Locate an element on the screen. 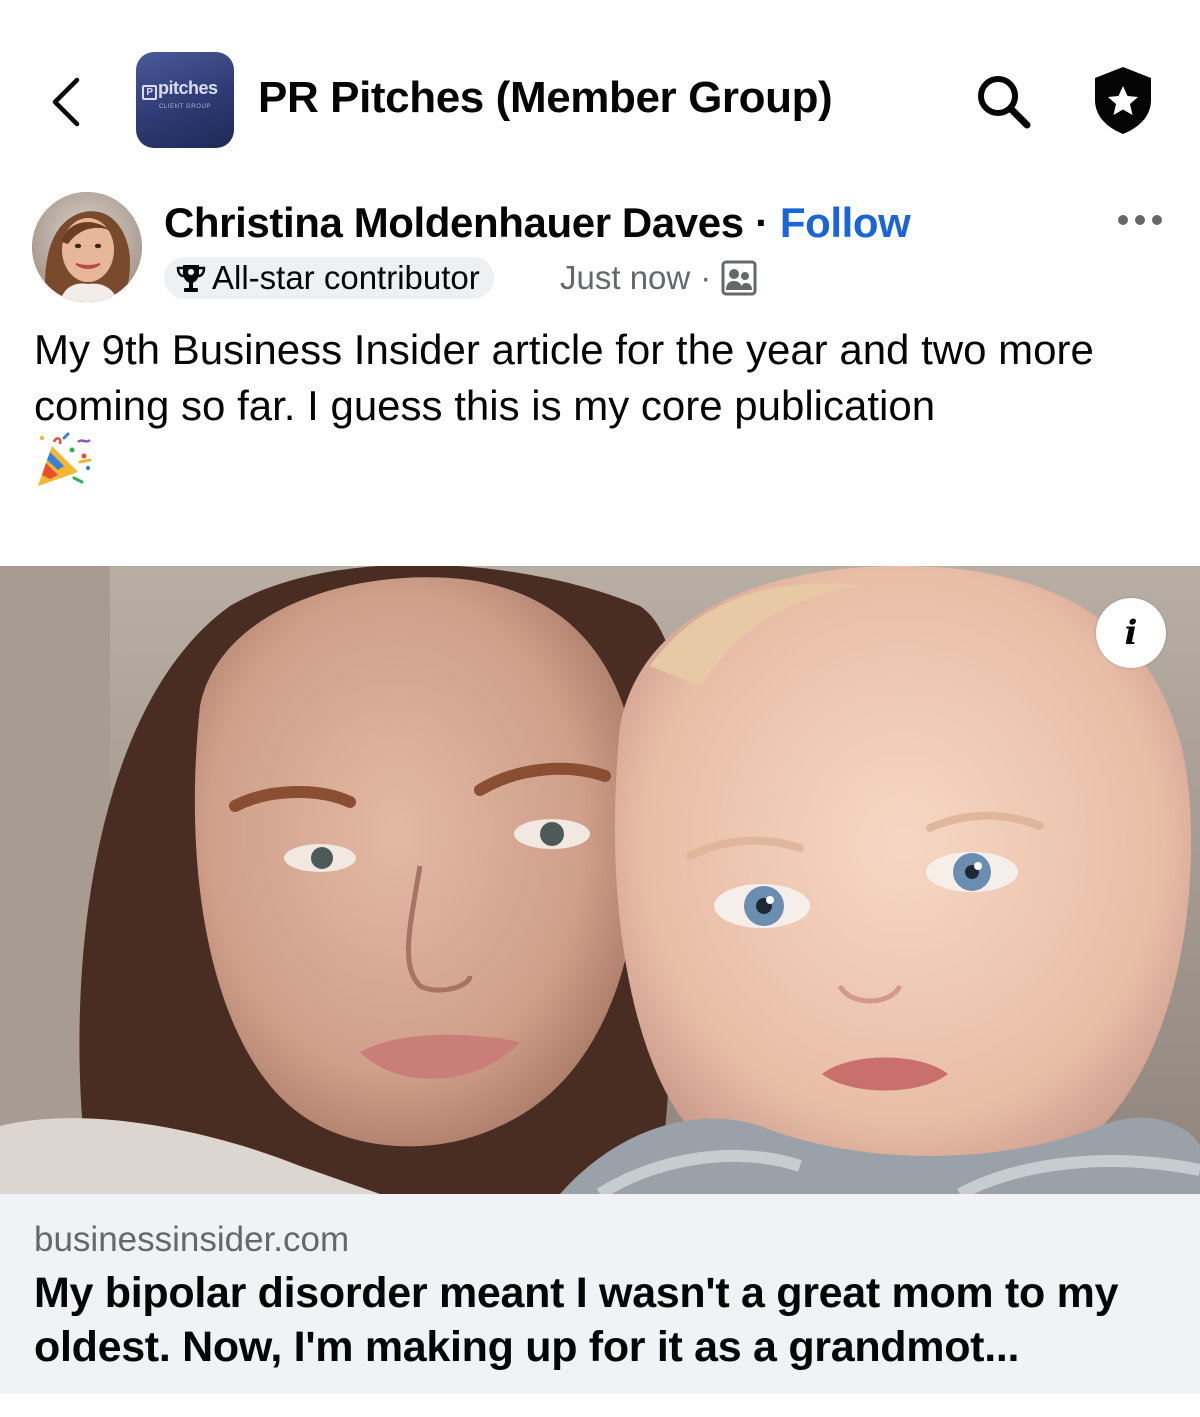 The width and height of the screenshot is (1200, 1417). chevron-left-icon is located at coordinates (66, 102).